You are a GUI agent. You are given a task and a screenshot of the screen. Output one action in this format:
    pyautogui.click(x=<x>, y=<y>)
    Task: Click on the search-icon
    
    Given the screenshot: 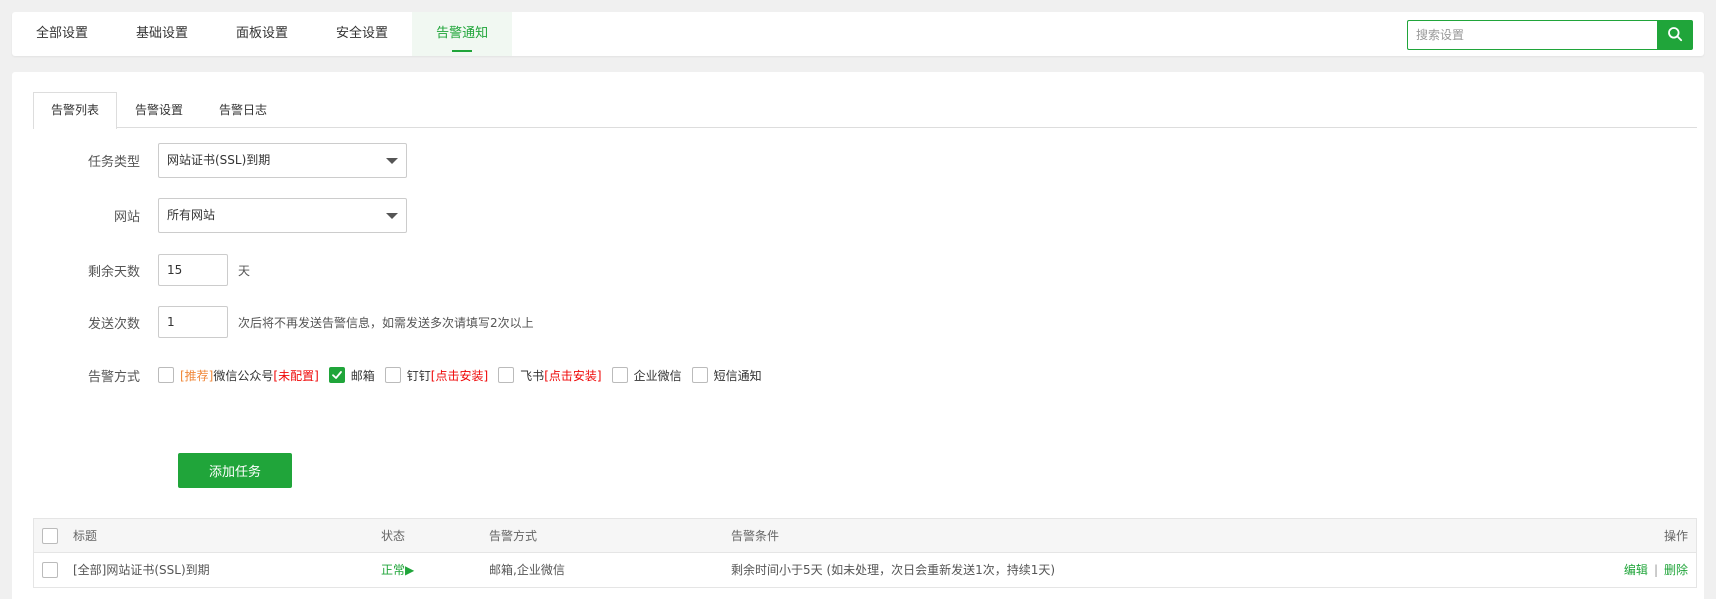 What is the action you would take?
    pyautogui.click(x=1675, y=35)
    